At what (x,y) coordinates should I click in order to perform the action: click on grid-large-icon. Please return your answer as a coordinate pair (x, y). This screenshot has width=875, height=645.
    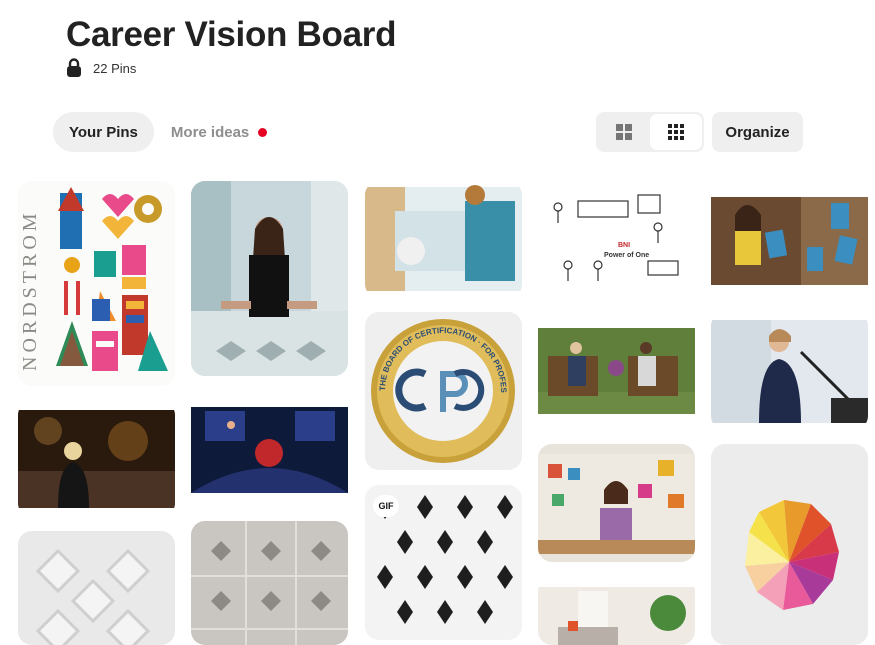
    Looking at the image, I should click on (624, 132).